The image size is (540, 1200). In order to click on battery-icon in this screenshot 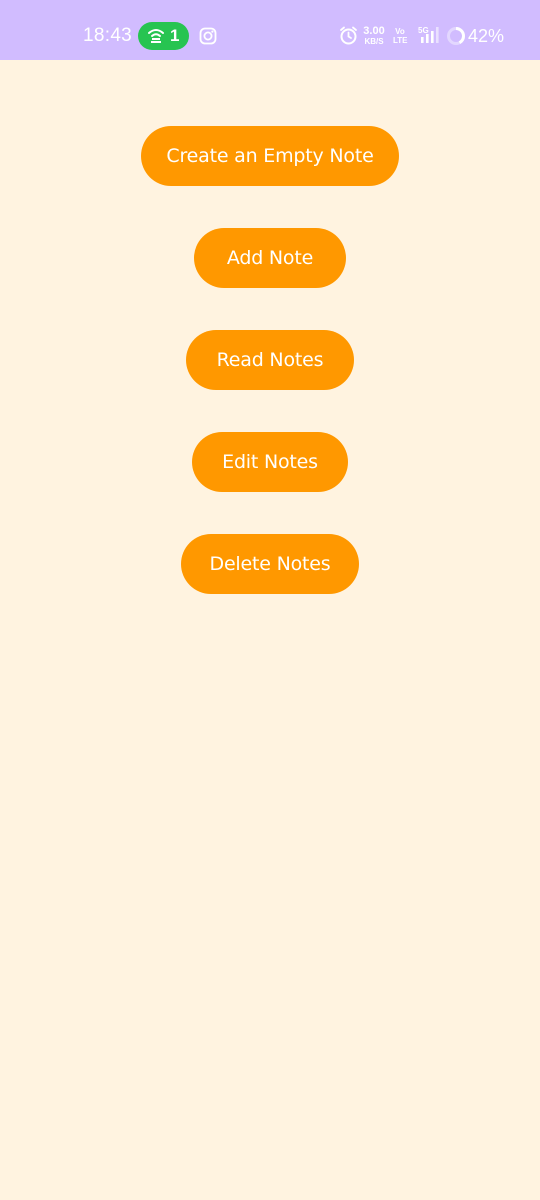, I will do `click(456, 36)`.